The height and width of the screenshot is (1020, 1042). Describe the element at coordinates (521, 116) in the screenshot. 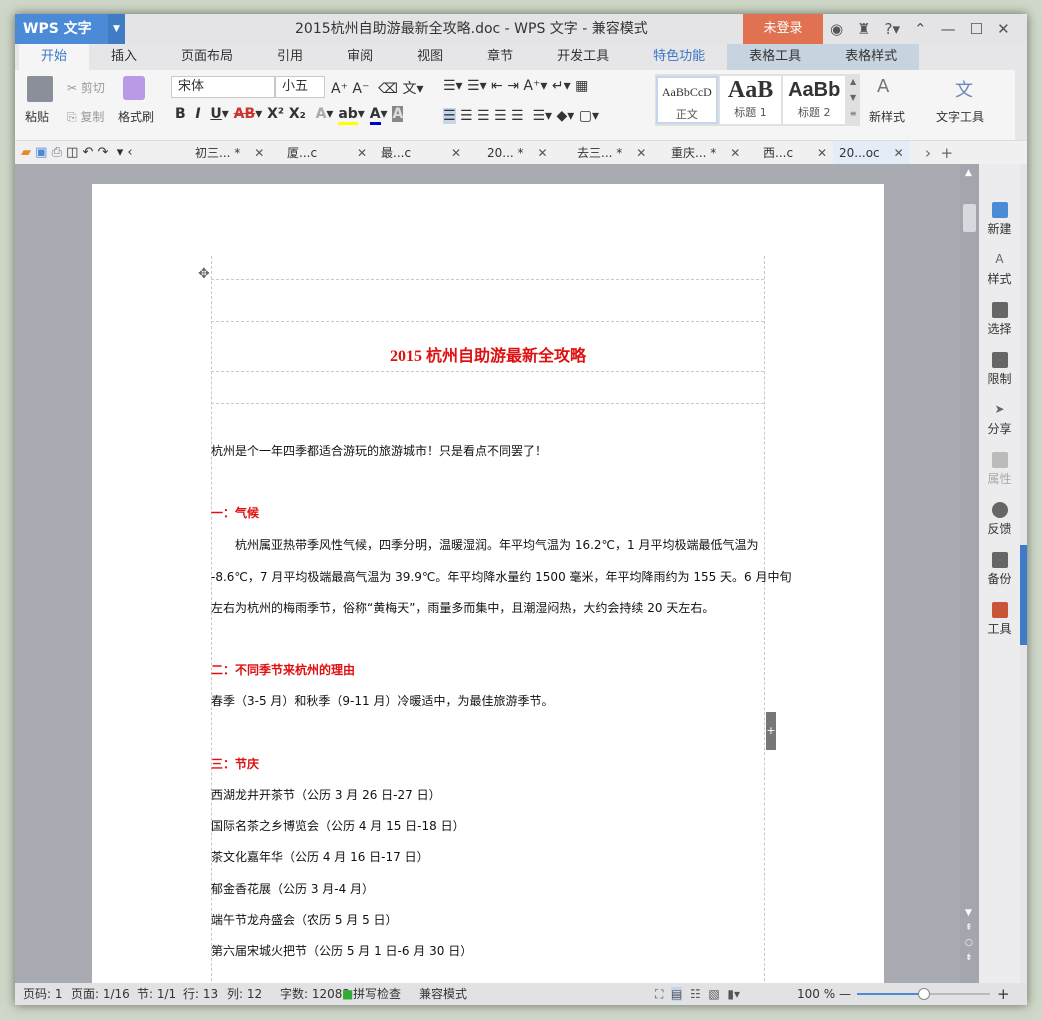

I see `align-buttons: ☰ ☰ ☰ ☰ ☰ ☰▾ ◆▾ ▢▾` at that location.